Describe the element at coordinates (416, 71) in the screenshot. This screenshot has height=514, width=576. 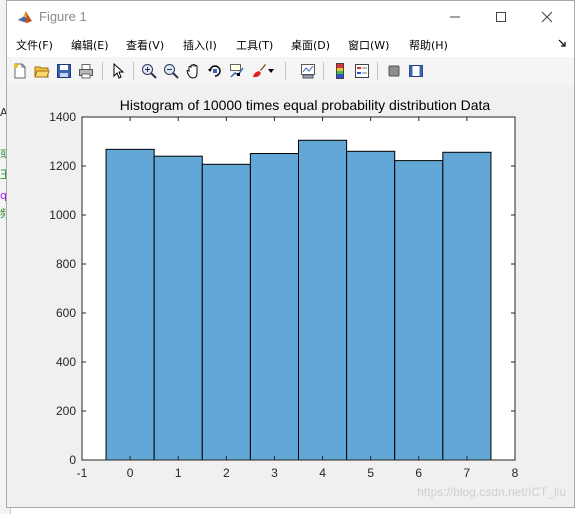
I see `show-plot-tools-icon` at that location.